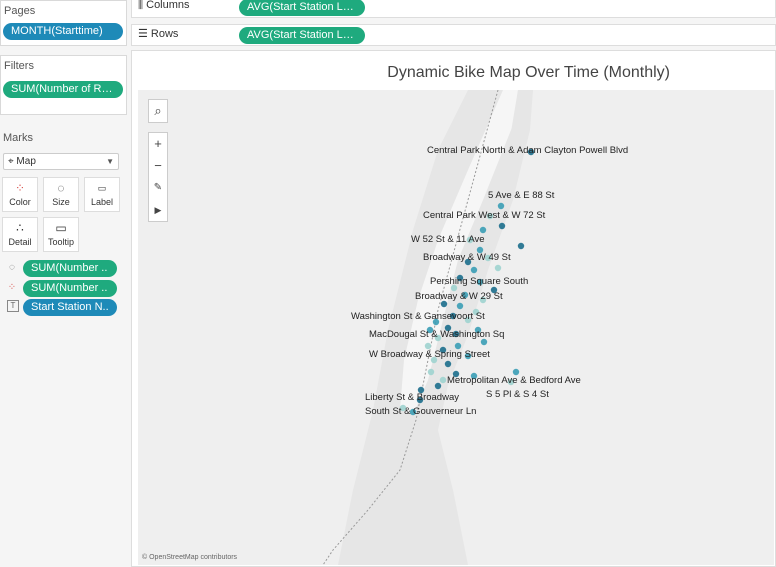 This screenshot has height=567, width=776. What do you see at coordinates (158, 210) in the screenshot?
I see `play-button: ▶` at bounding box center [158, 210].